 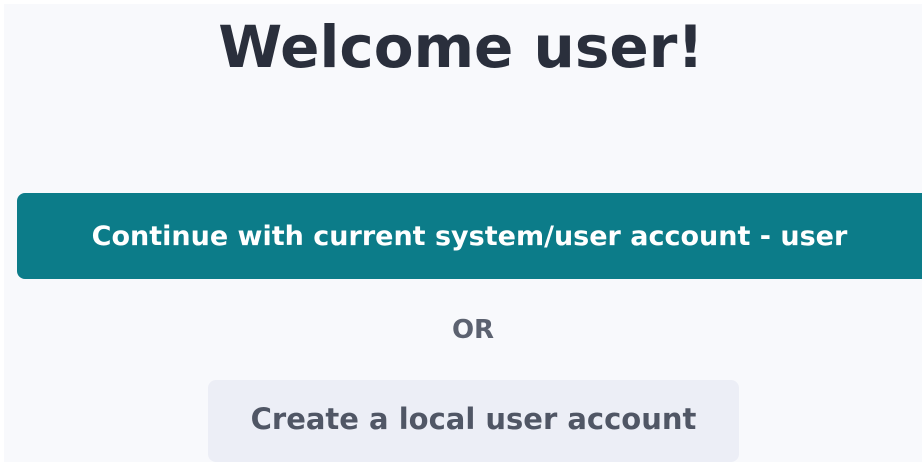 I want to click on or-separator: OR, so click(x=473, y=330).